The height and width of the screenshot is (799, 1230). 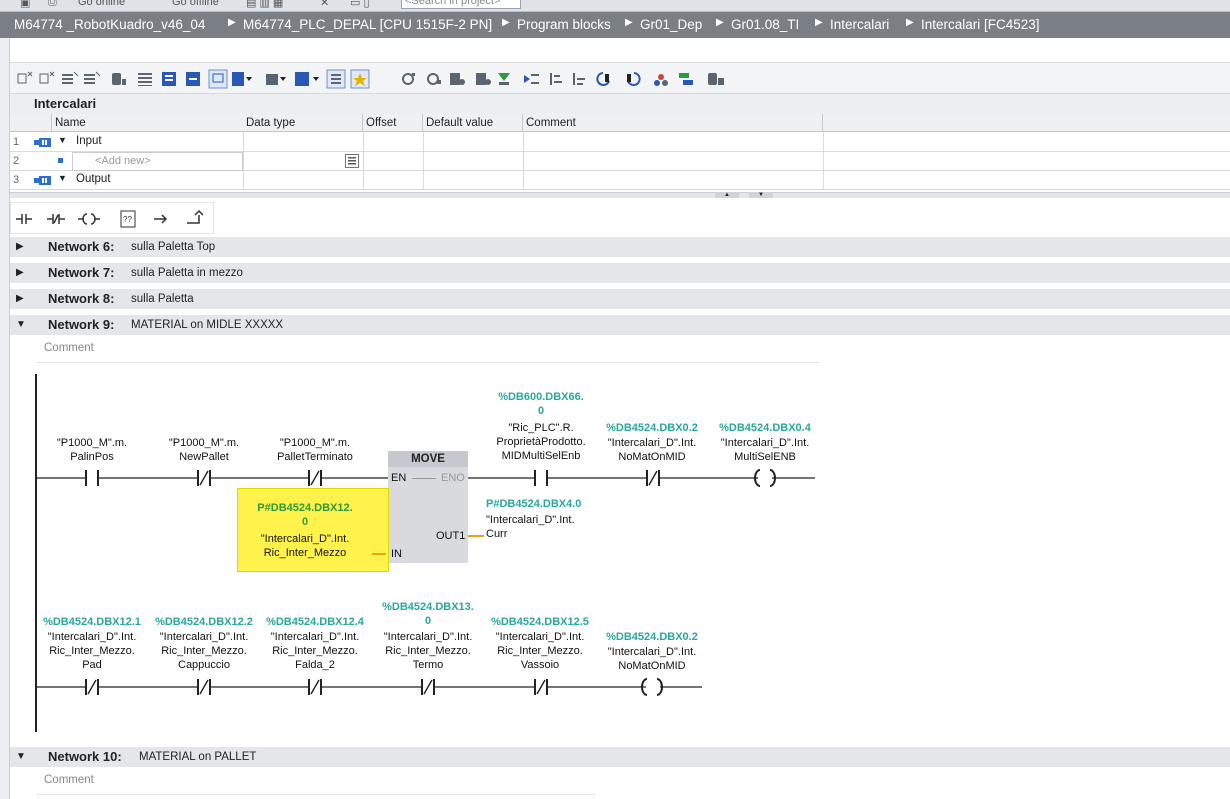 I want to click on operand-c4-line1: "Ric_PLC".R., so click(x=541, y=428).